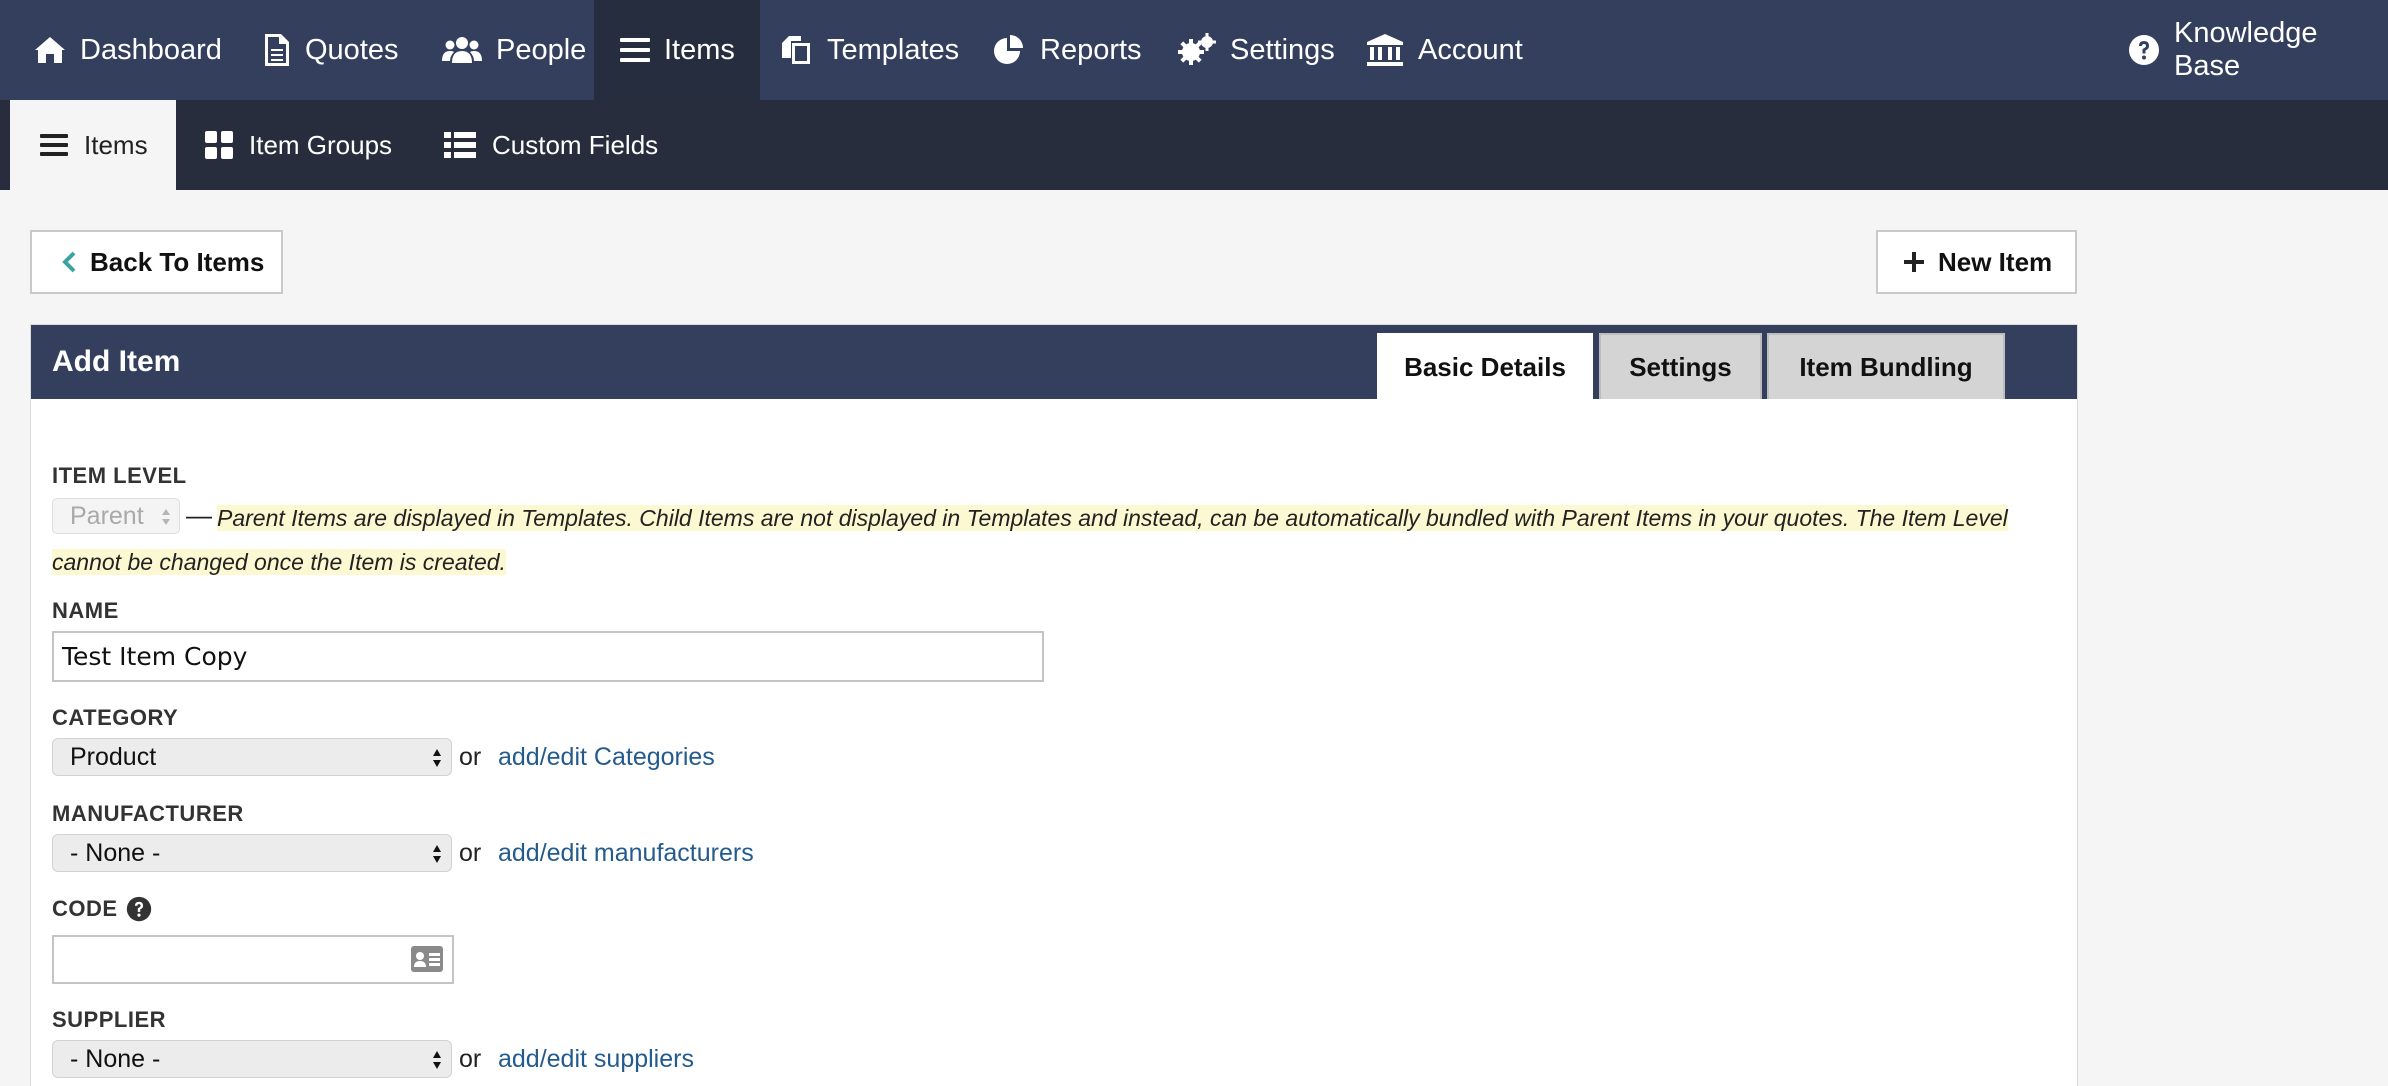 This screenshot has height=1086, width=2388. Describe the element at coordinates (109, 1019) in the screenshot. I see `supplier-label: SUPPLIER` at that location.